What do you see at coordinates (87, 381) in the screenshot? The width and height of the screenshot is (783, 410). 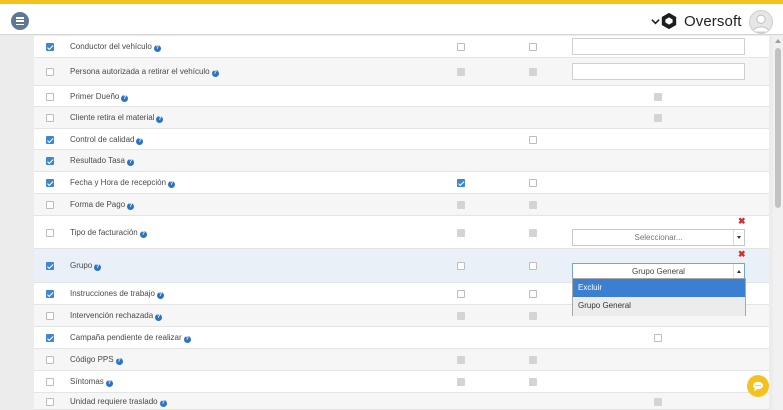 I see `field-label-text: Síntomas` at bounding box center [87, 381].